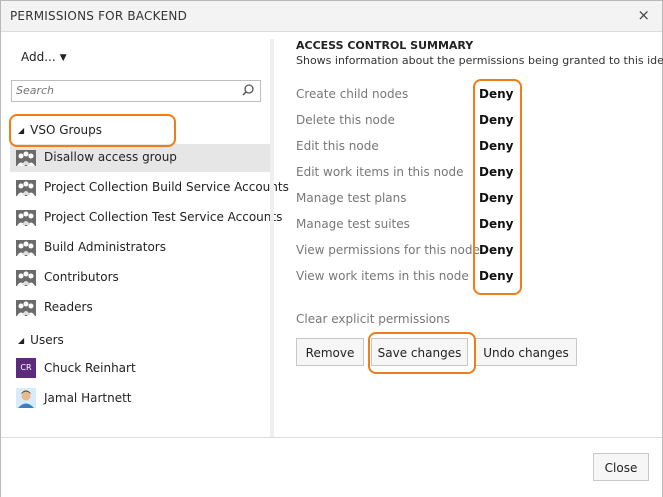 Image resolution: width=663 pixels, height=497 pixels. What do you see at coordinates (411, 95) in the screenshot?
I see `permission-row: Create child nodes Deny` at bounding box center [411, 95].